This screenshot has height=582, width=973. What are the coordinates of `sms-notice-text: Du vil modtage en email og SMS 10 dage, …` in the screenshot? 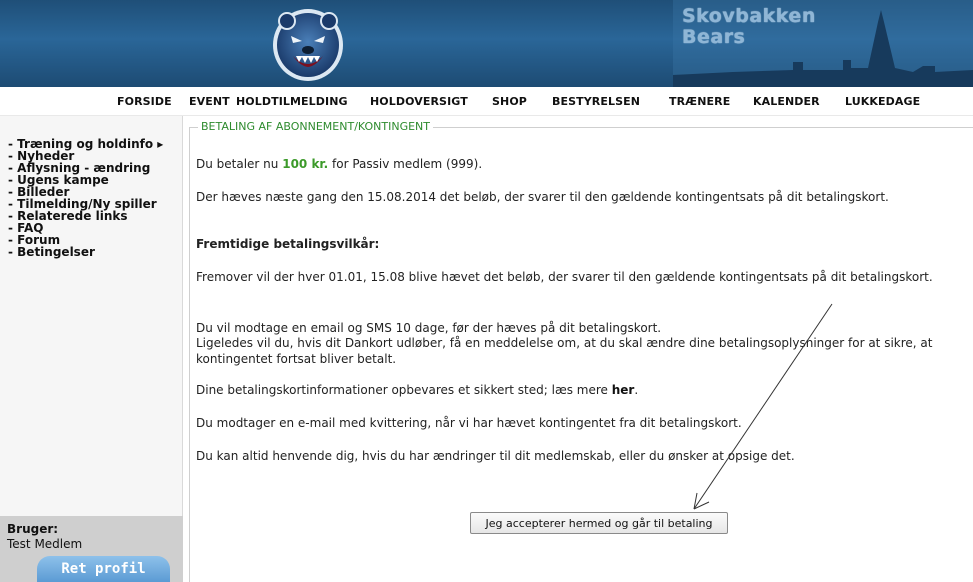 It's located at (429, 328).